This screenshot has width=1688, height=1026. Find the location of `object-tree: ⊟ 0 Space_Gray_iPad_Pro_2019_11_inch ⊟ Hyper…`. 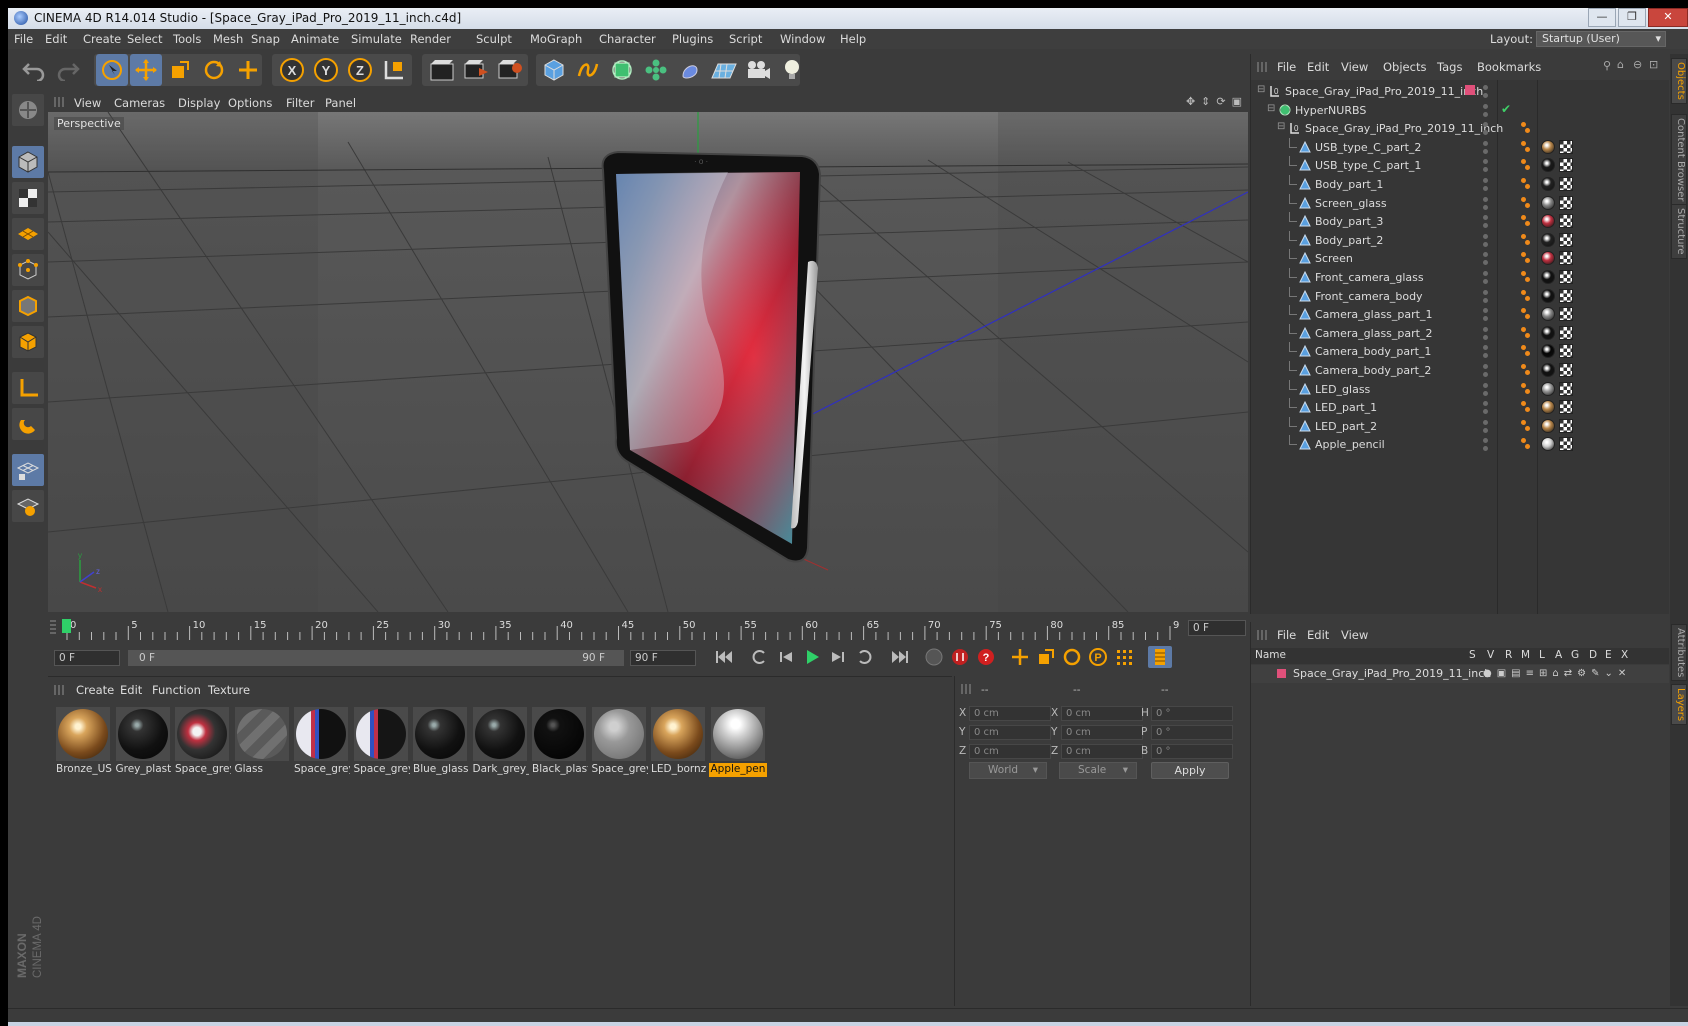

object-tree: ⊟ 0 Space_Gray_iPad_Pro_2019_11_inch ⊟ Hyper… is located at coordinates (1460, 347).